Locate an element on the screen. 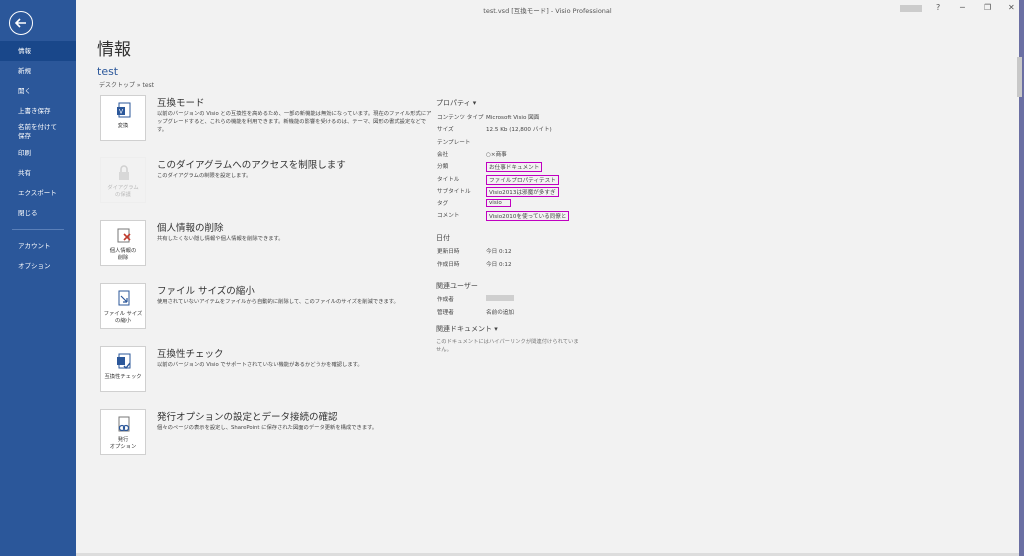  convert-icon: V is located at coordinates (124, 110).